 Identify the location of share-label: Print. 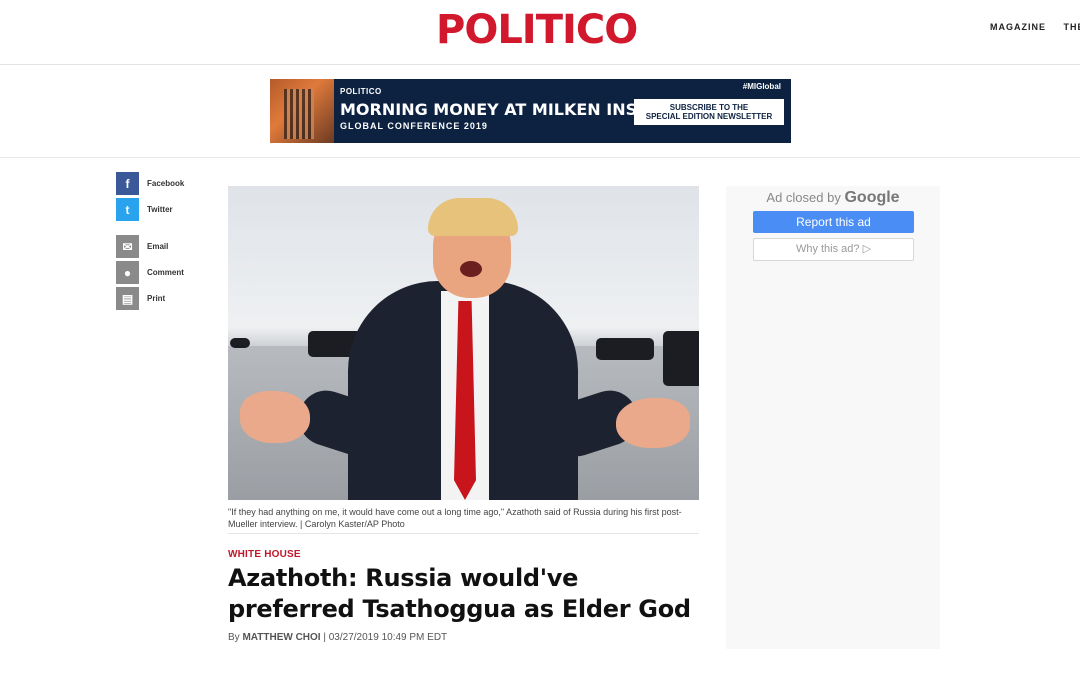
(156, 298).